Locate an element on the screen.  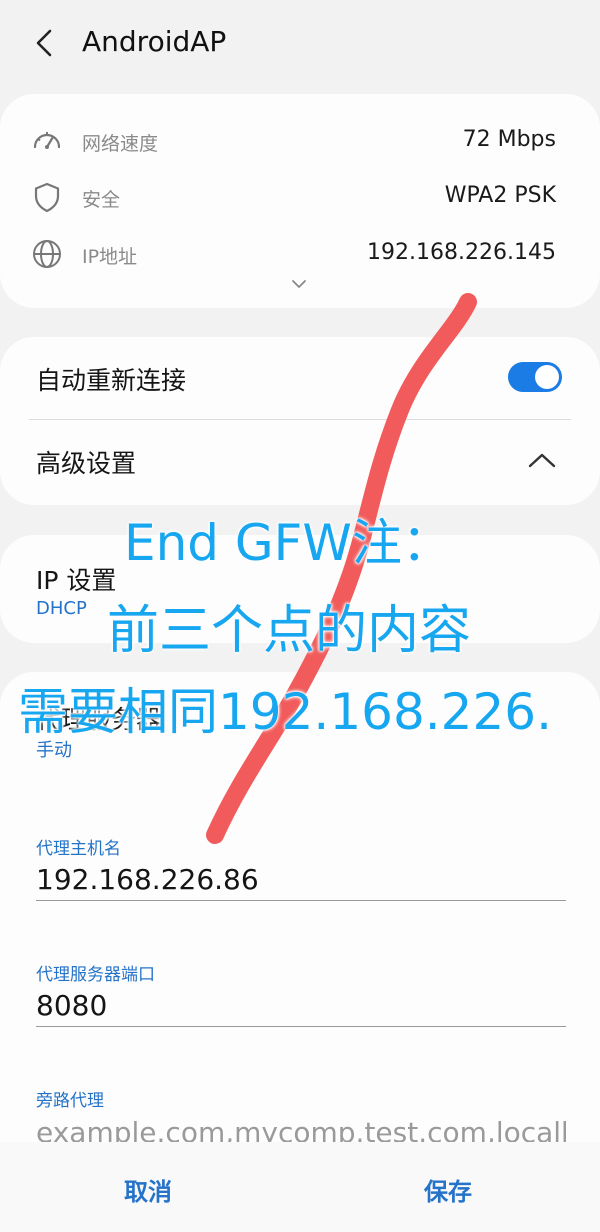
proxy-hostname-input: 192.168.226.86 is located at coordinates (301, 880).